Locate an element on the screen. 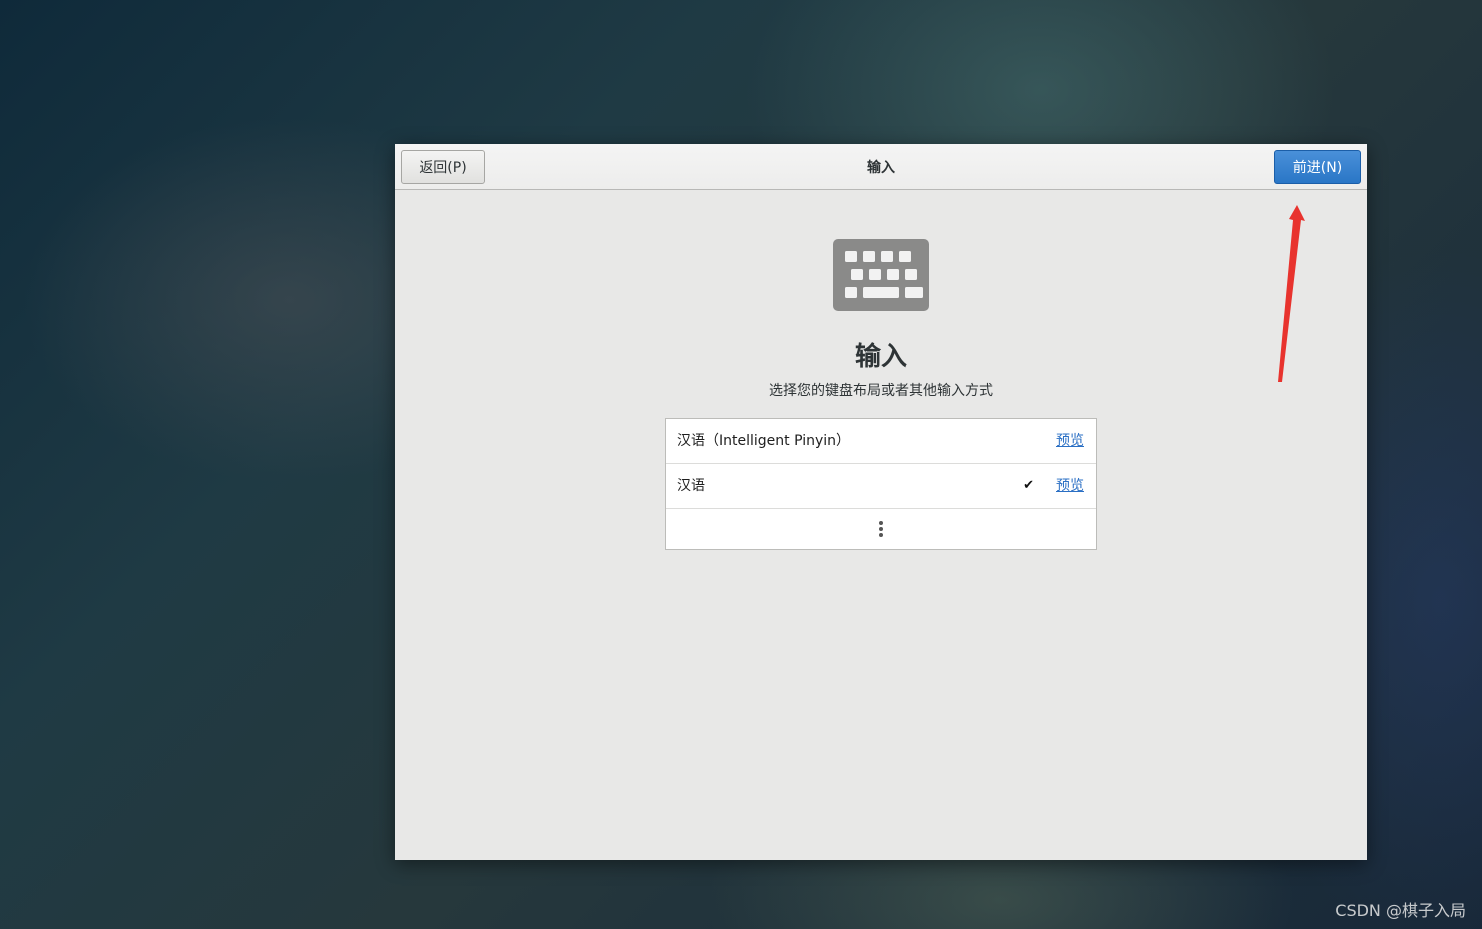 The height and width of the screenshot is (929, 1482). watermark: CSDN @棋子入局 is located at coordinates (1400, 910).